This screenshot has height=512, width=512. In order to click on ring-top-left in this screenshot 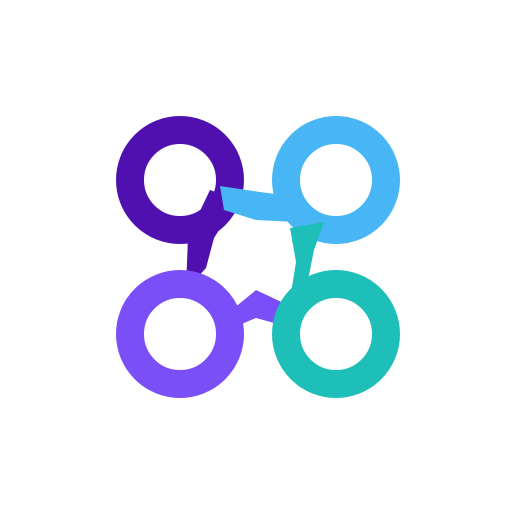, I will do `click(180, 180)`.